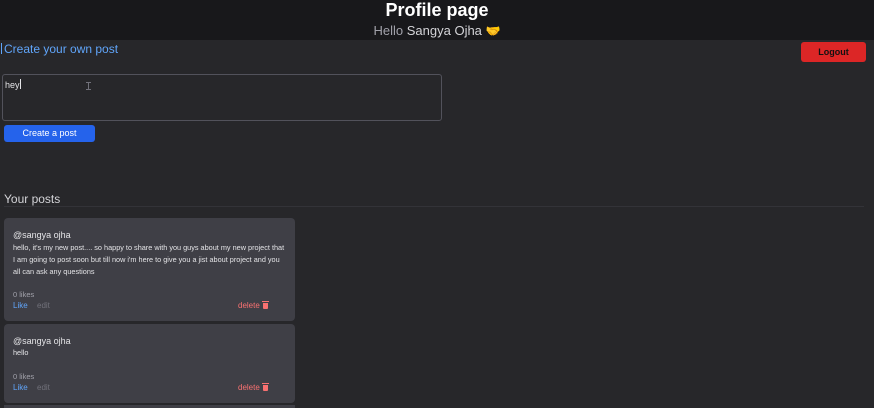 This screenshot has width=874, height=408. Describe the element at coordinates (833, 52) in the screenshot. I see `logout-button: Logout` at that location.